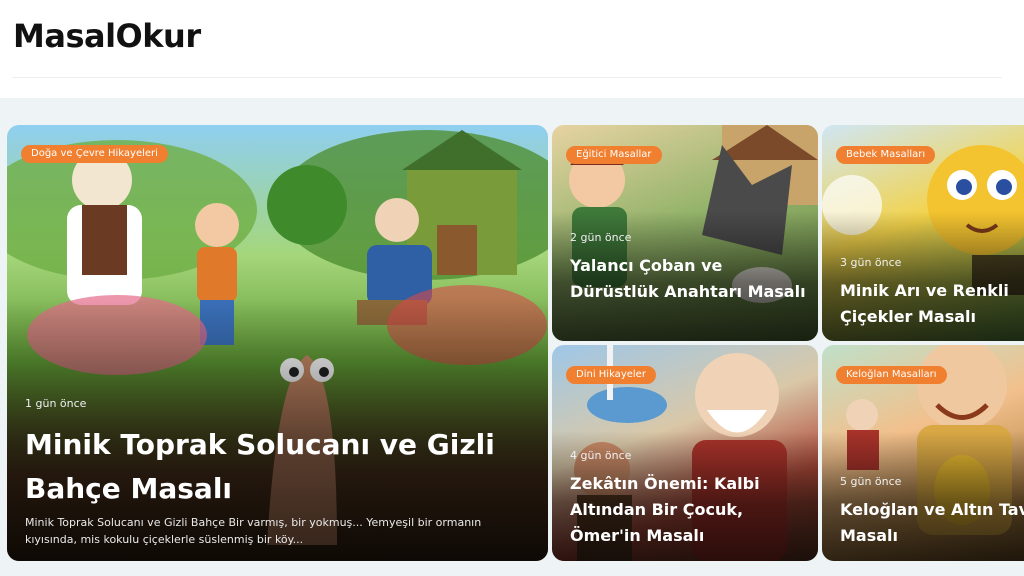  I want to click on post-time: 5 gün önce, so click(871, 481).